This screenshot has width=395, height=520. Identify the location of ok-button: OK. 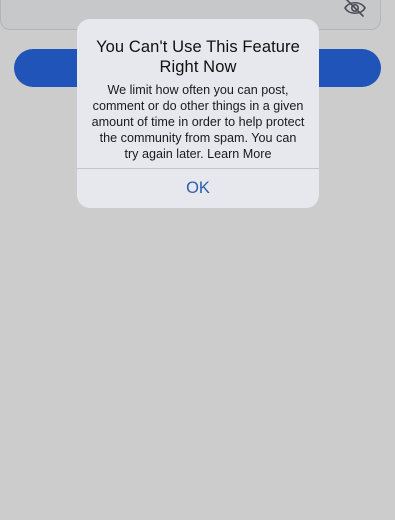
(198, 188).